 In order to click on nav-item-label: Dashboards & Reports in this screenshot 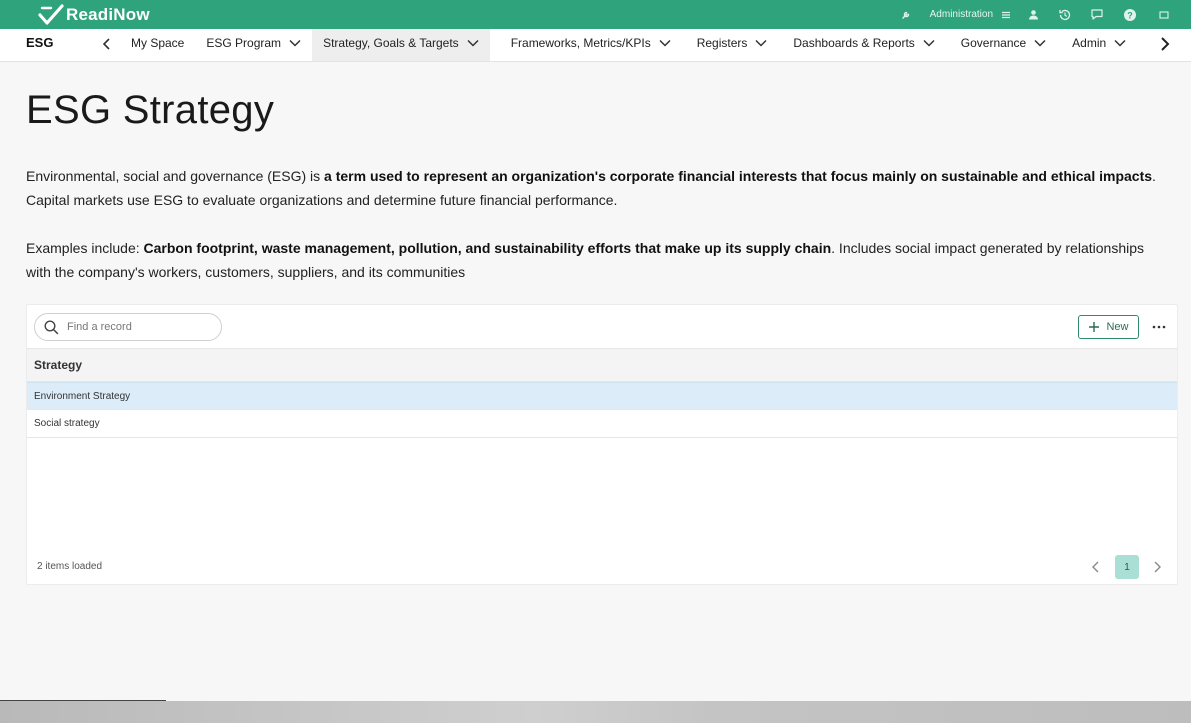, I will do `click(854, 43)`.